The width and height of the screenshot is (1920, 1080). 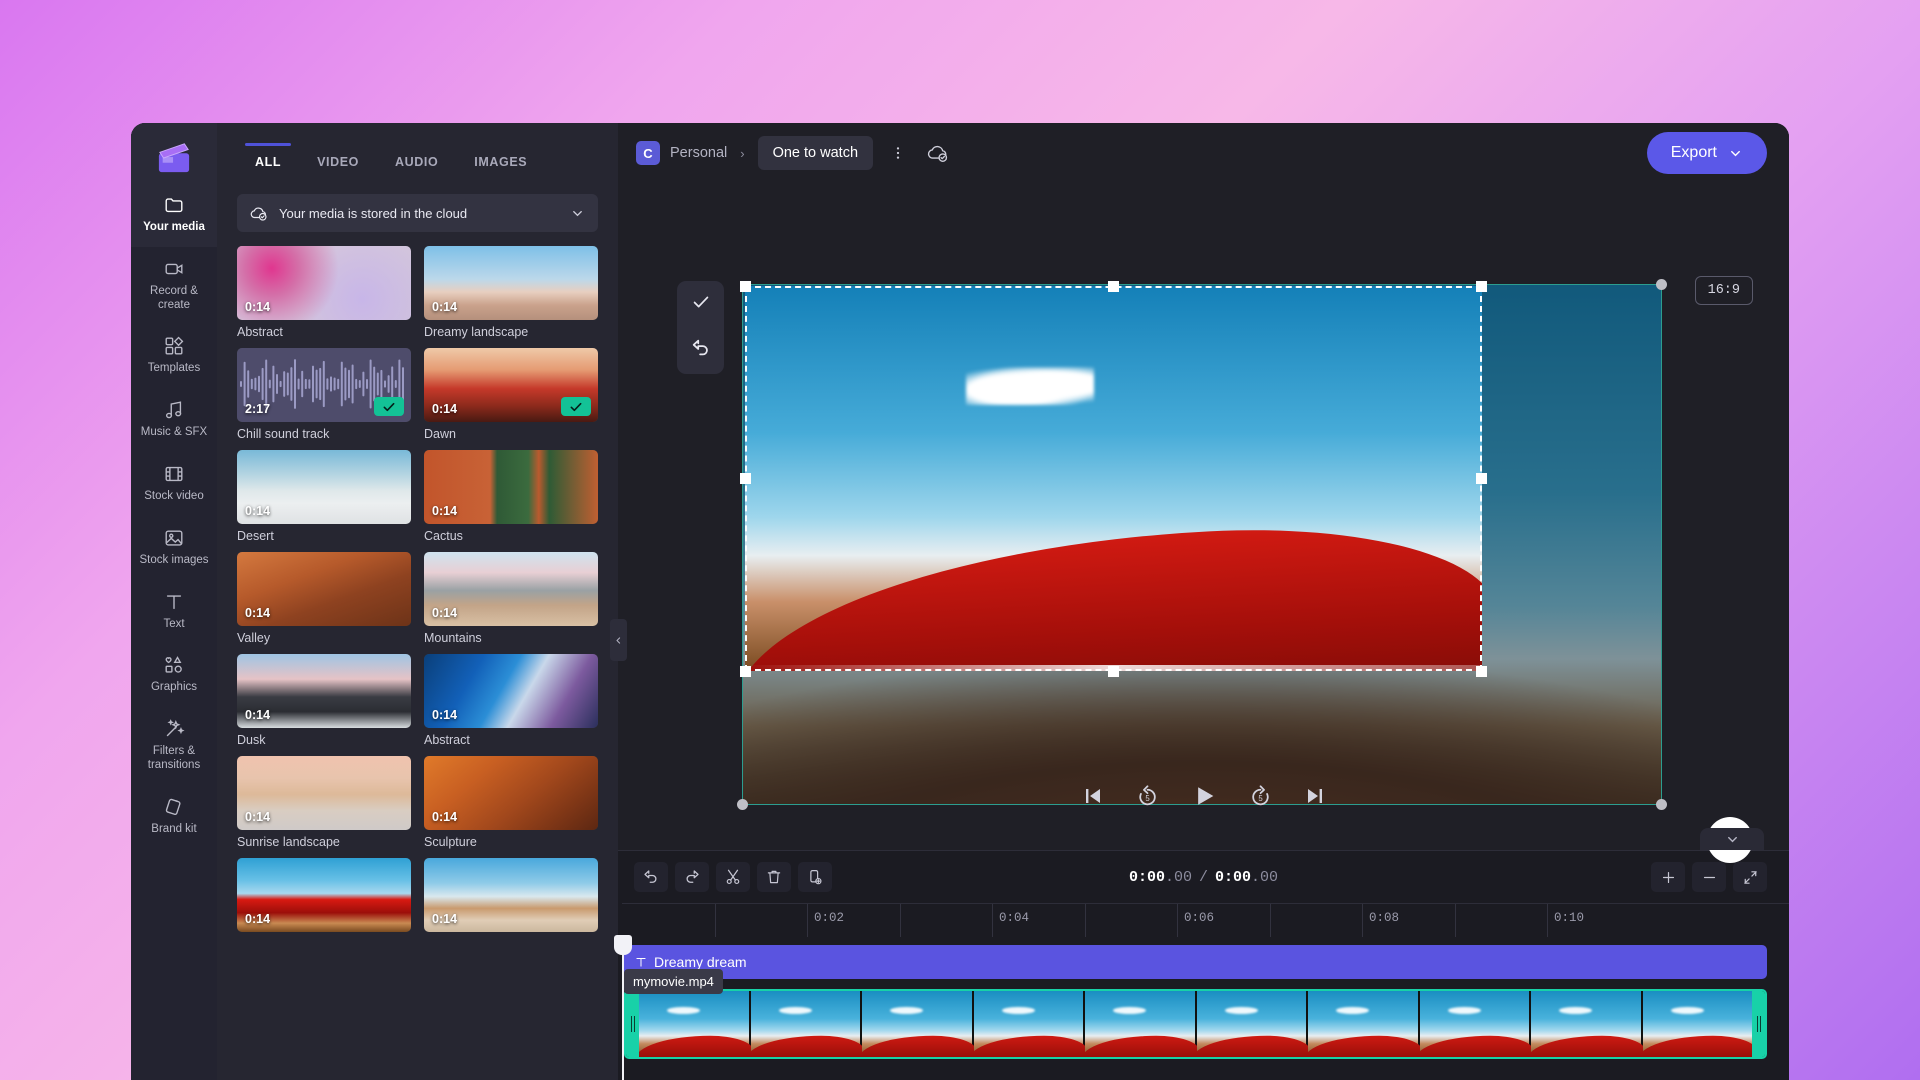 I want to click on tab-audio: AUDIO, so click(x=416, y=163).